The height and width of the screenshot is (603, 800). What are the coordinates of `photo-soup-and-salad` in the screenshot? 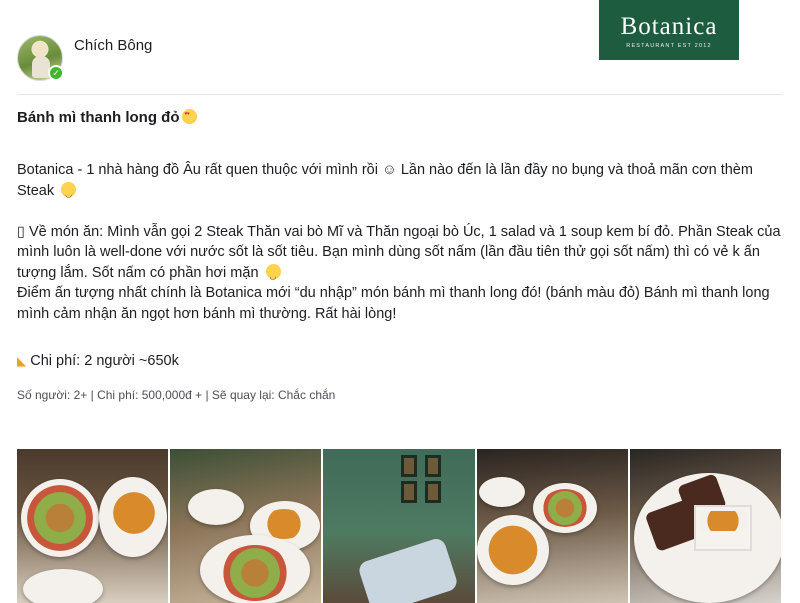 It's located at (552, 526).